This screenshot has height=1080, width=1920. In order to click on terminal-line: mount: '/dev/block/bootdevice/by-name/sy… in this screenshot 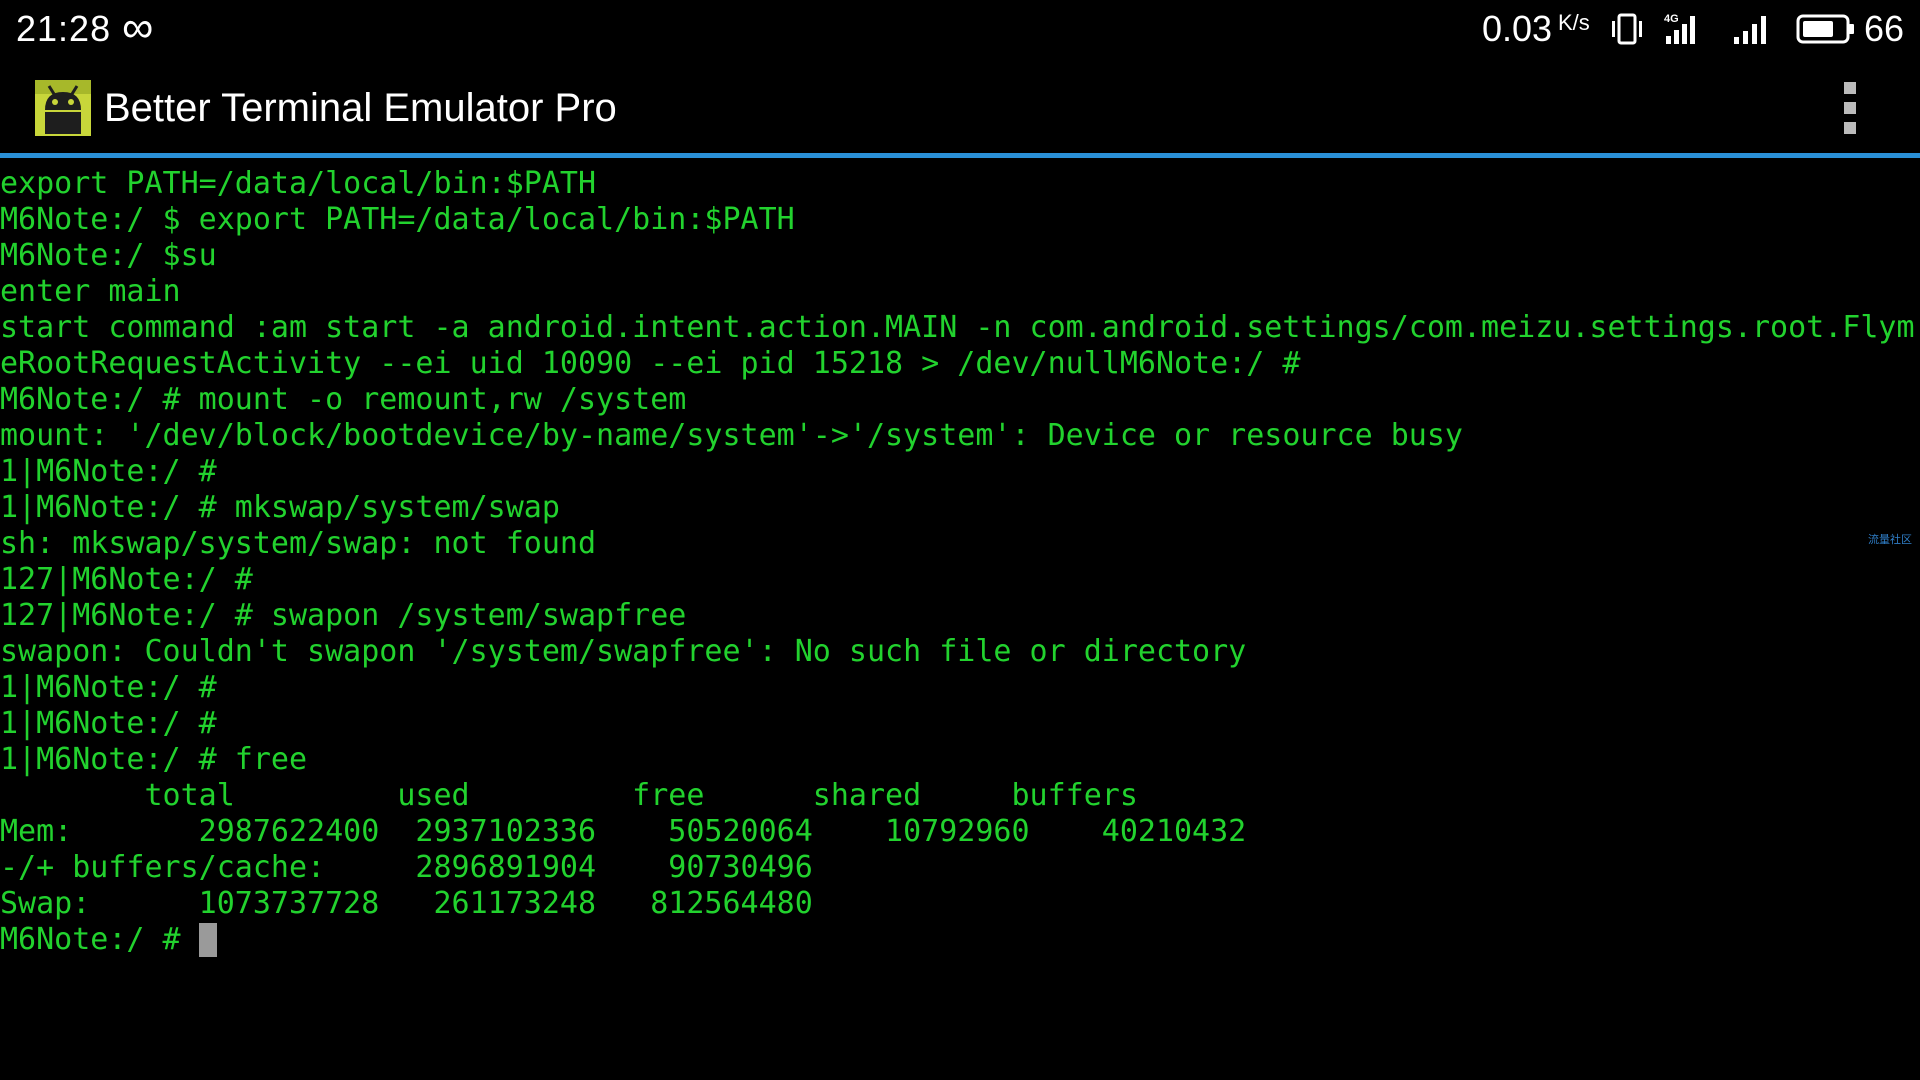, I will do `click(731, 435)`.